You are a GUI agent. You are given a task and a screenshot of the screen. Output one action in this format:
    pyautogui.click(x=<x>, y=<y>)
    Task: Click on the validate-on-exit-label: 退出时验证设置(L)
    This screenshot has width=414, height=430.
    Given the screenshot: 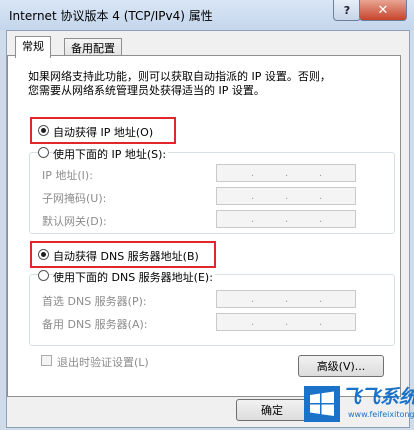 What is the action you would take?
    pyautogui.click(x=103, y=362)
    